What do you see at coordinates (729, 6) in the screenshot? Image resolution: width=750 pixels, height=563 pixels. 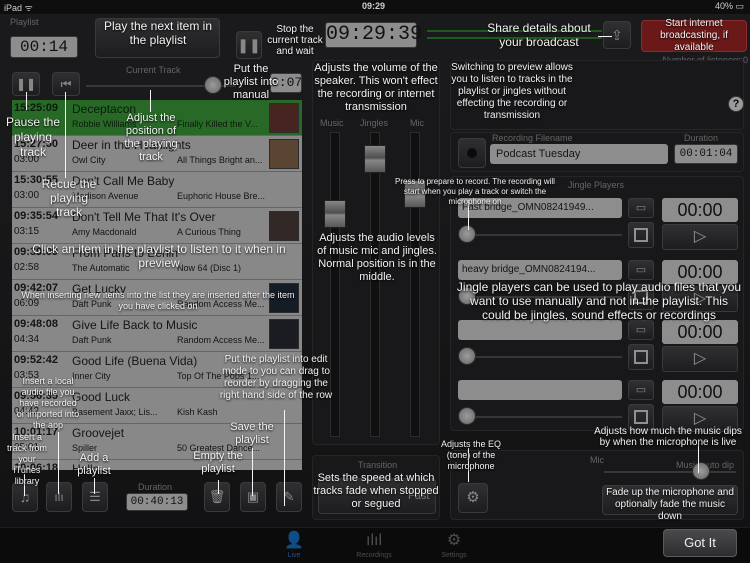 I see `battery-indicator: 40% ▭` at bounding box center [729, 6].